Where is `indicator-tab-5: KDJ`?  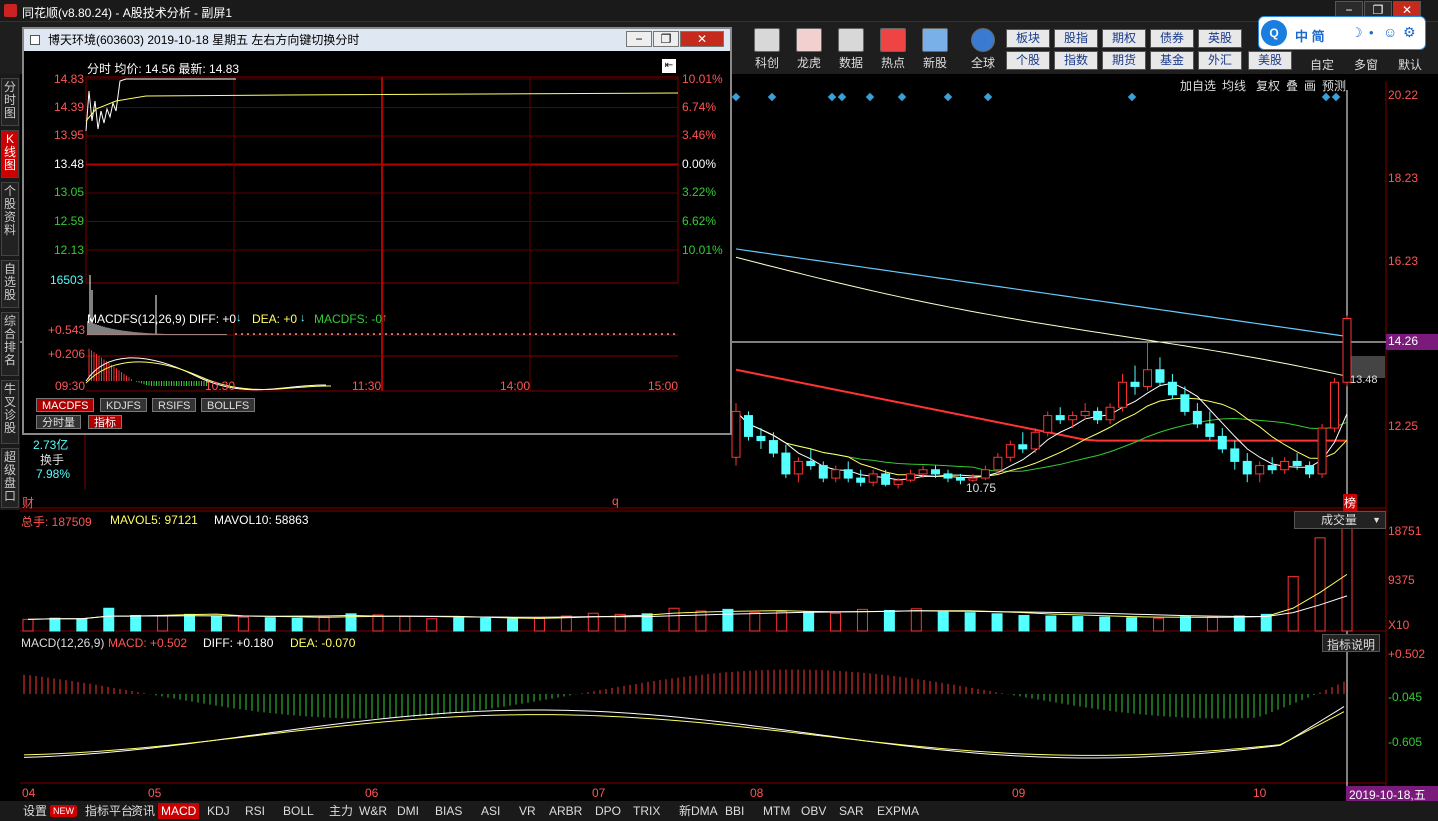 indicator-tab-5: KDJ is located at coordinates (218, 811).